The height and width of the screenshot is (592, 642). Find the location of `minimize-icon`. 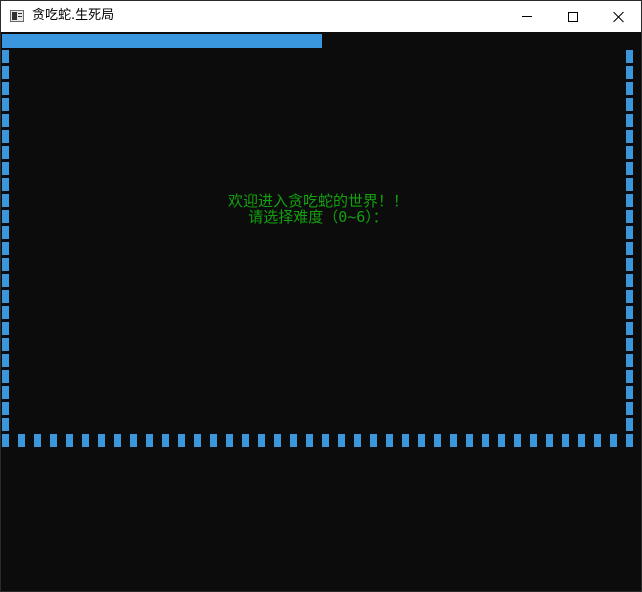

minimize-icon is located at coordinates (527, 16).